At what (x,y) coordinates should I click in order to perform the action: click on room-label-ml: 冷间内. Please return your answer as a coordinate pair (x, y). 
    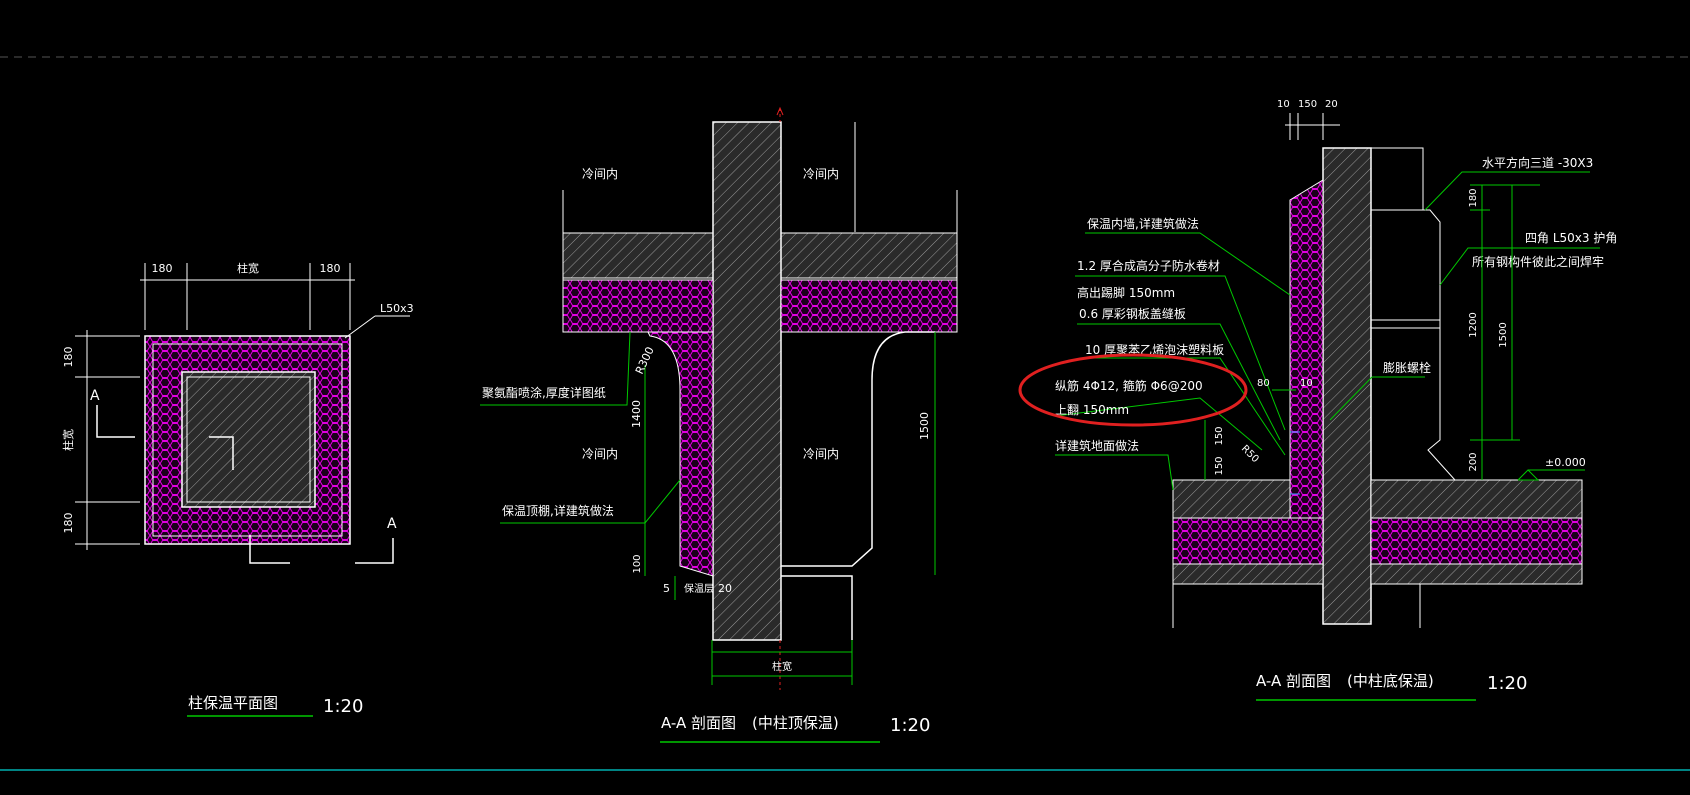
    Looking at the image, I should click on (600, 454).